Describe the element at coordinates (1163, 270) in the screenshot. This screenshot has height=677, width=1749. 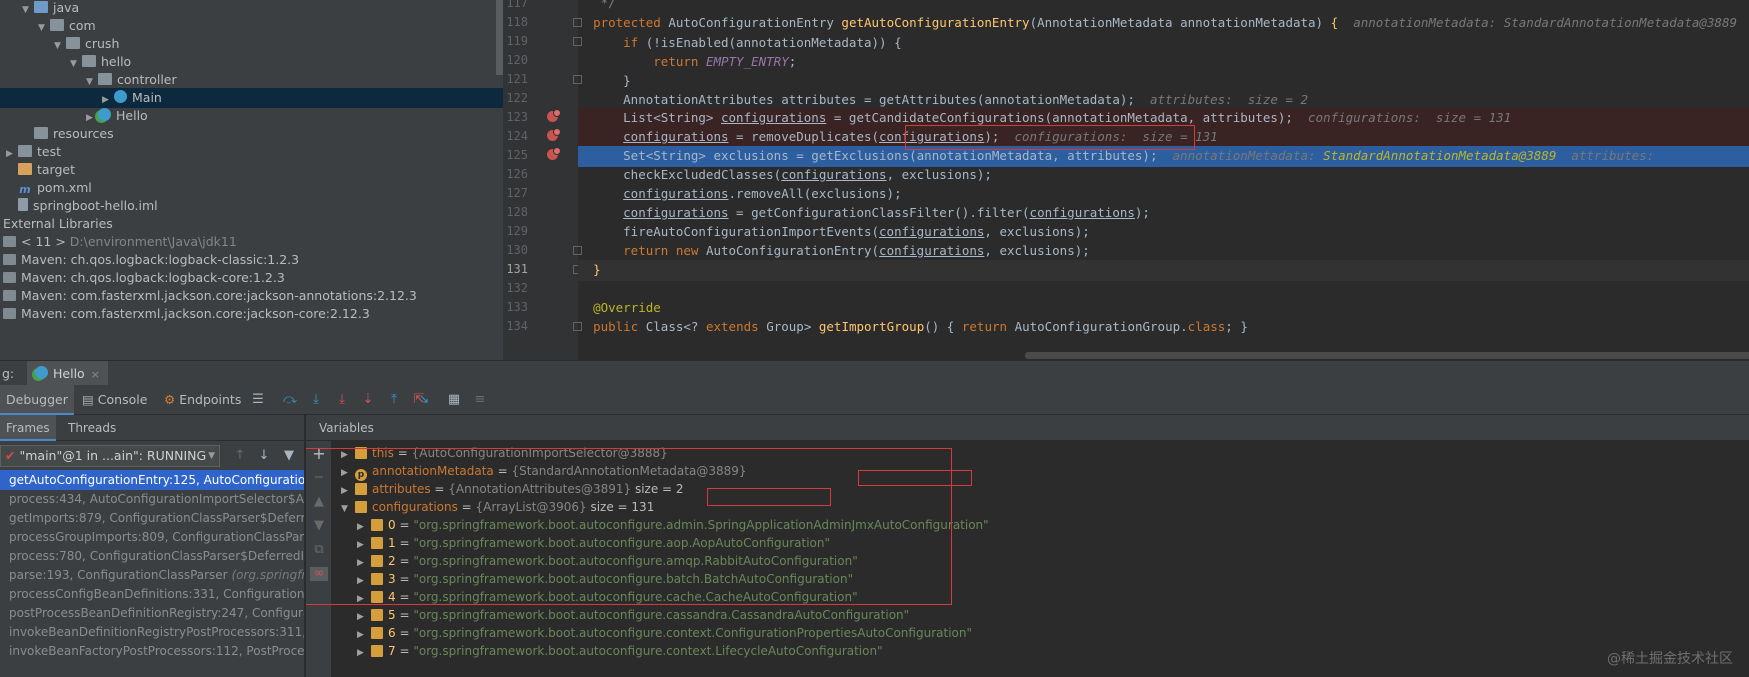
I see `code-line-current: }` at that location.